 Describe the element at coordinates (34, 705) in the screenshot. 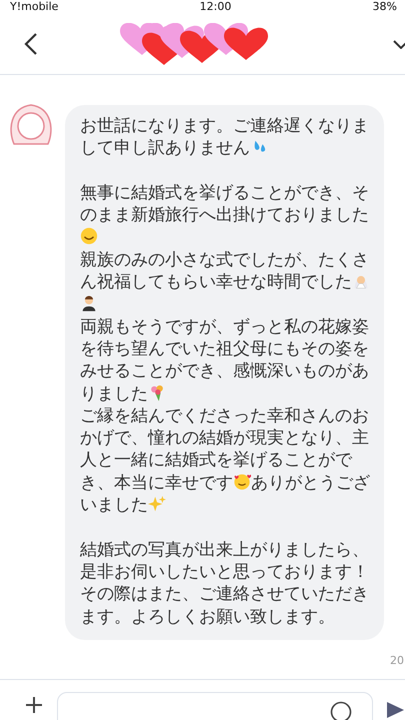

I see `plus-icon` at that location.